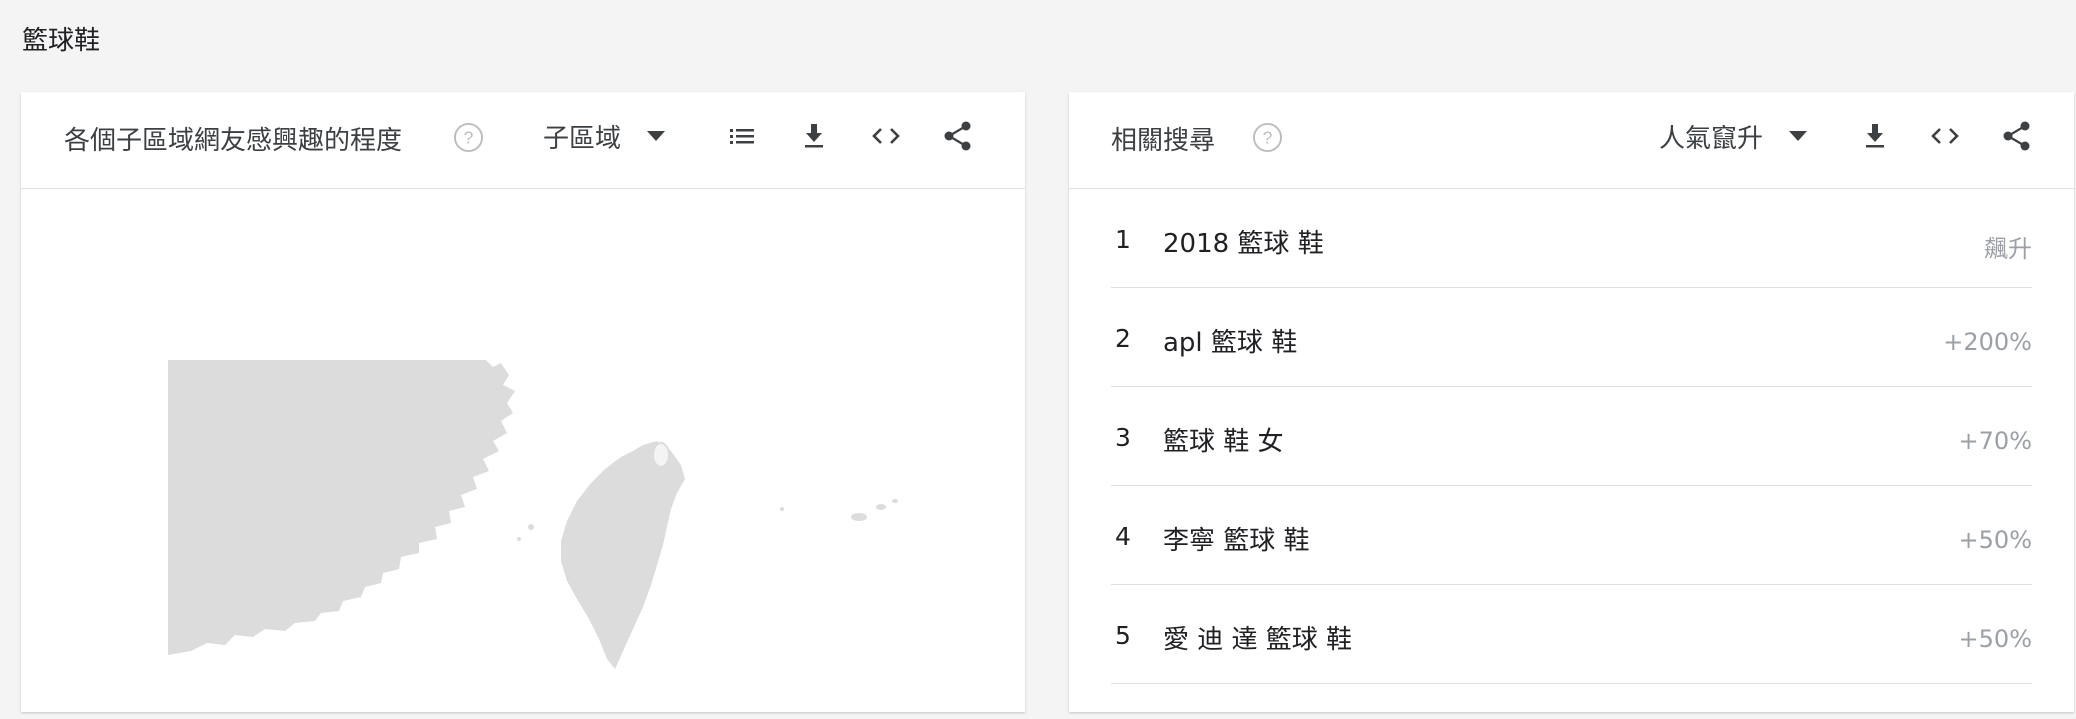 The height and width of the screenshot is (719, 2076). Describe the element at coordinates (1987, 342) in the screenshot. I see `row-value: +200%` at that location.